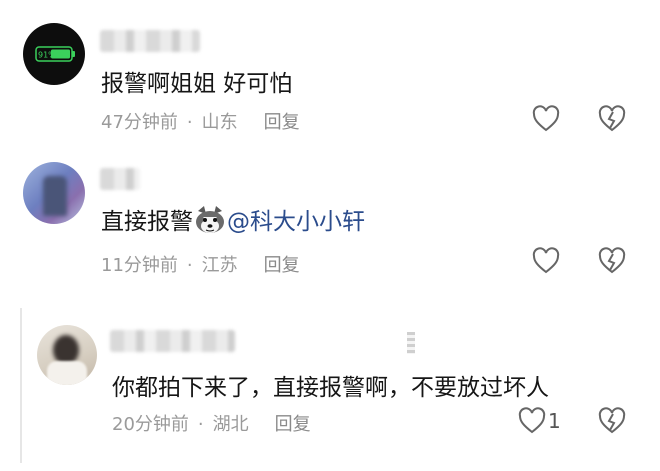  What do you see at coordinates (200, 264) in the screenshot?
I see `comment-meta: 11分钟前 · 江苏 回复` at bounding box center [200, 264].